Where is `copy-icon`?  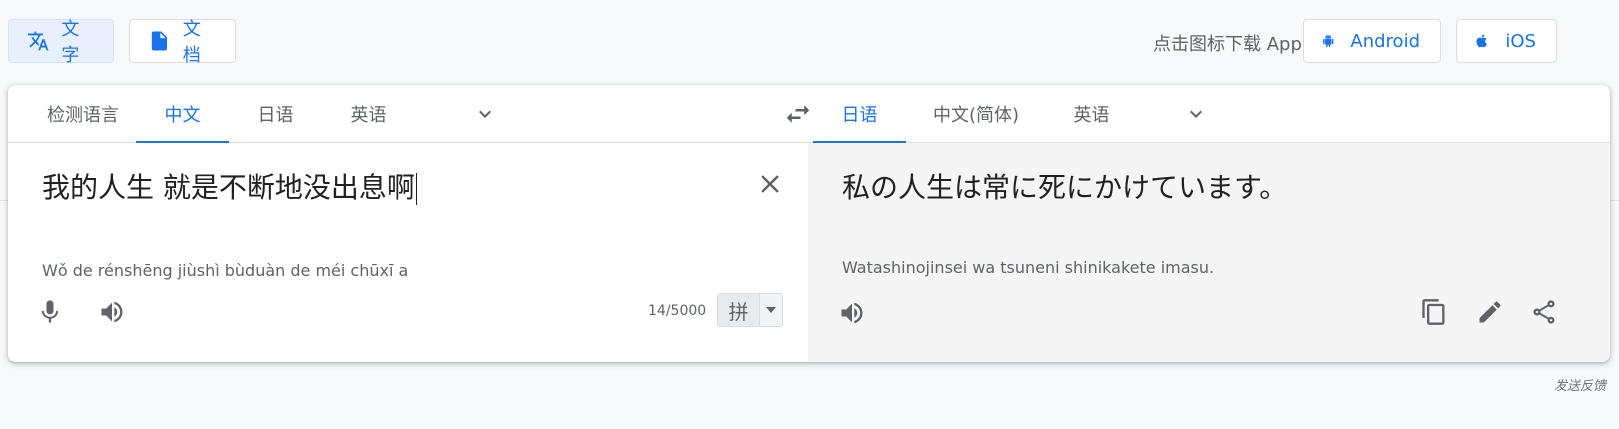 copy-icon is located at coordinates (1433, 312).